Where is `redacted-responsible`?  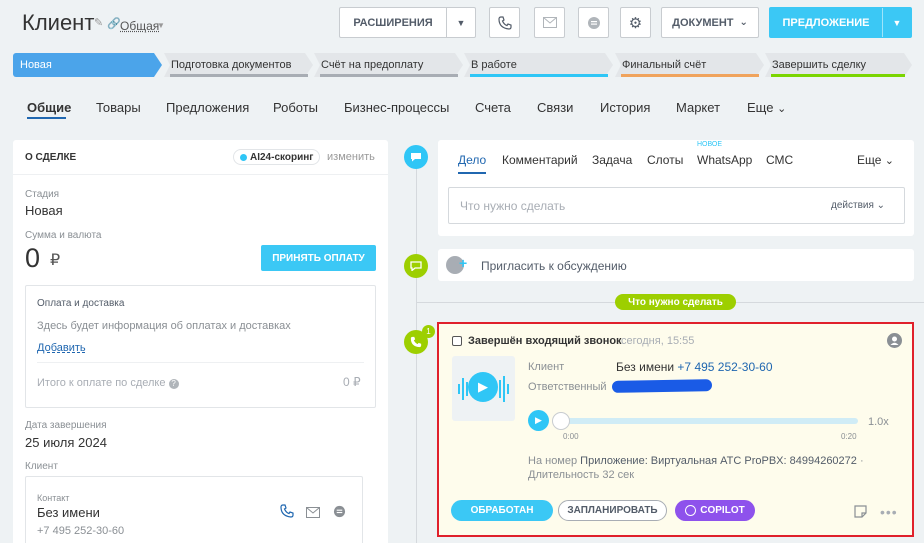
redacted-responsible is located at coordinates (662, 386).